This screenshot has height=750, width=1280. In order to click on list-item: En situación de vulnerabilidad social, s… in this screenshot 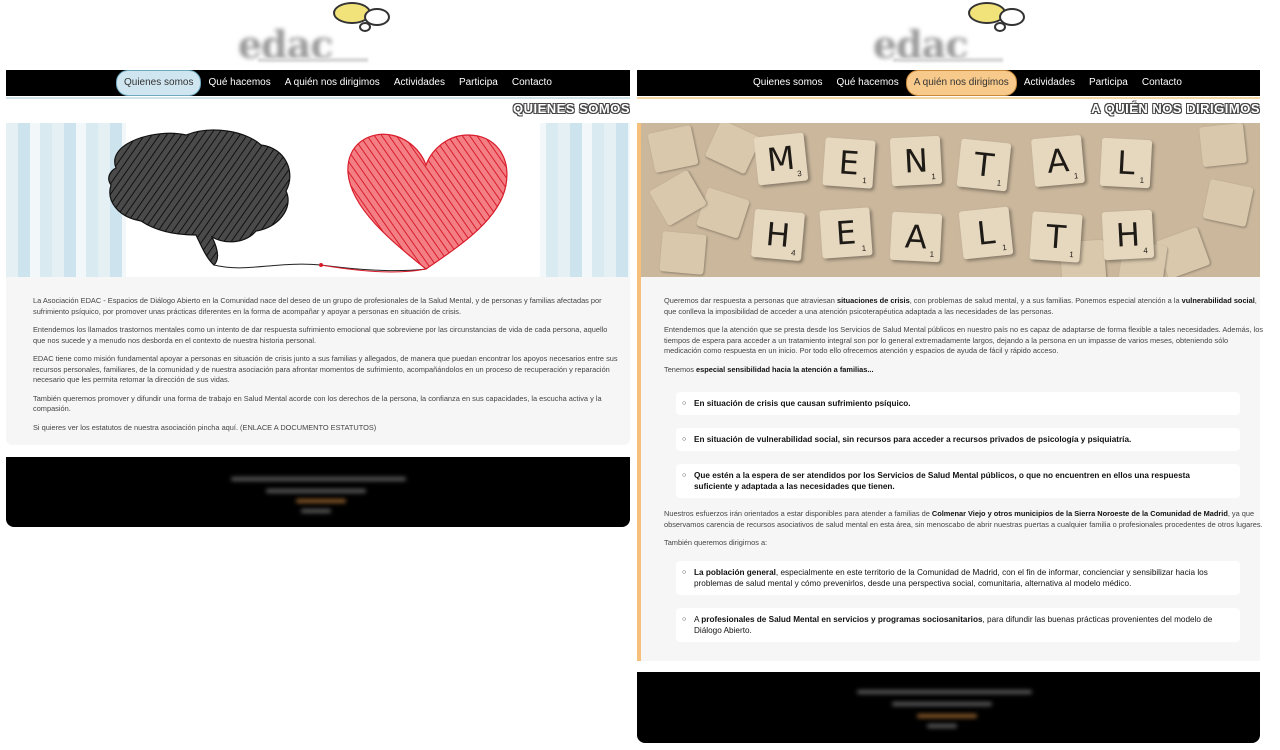, I will do `click(958, 439)`.